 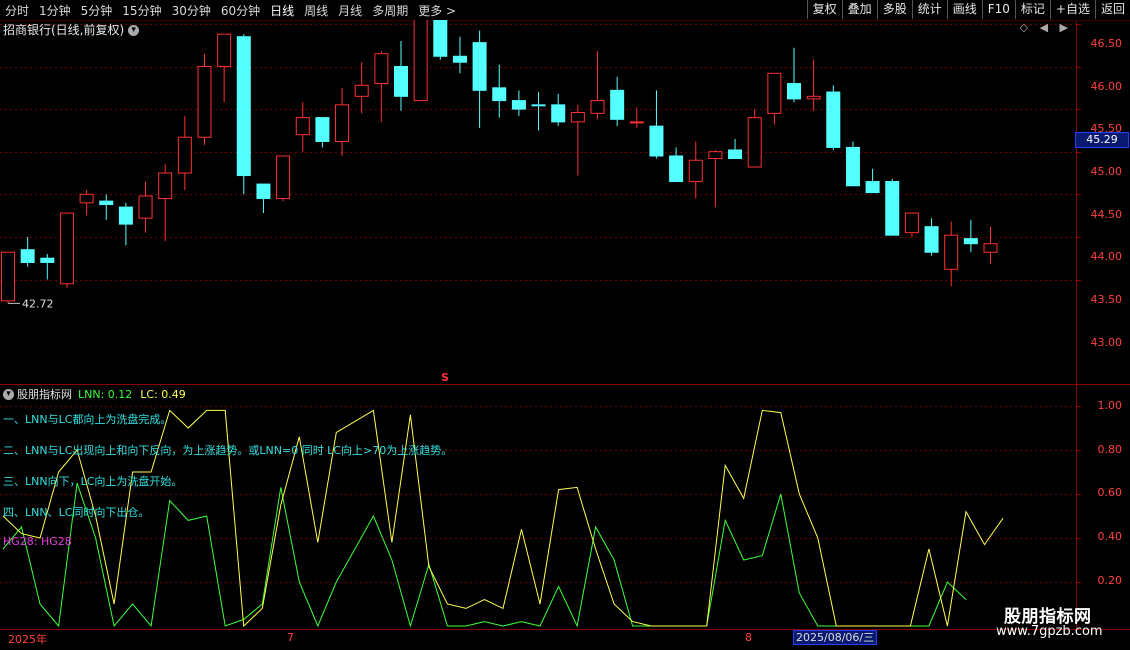 What do you see at coordinates (1106, 299) in the screenshot?
I see `price-tick: 43.50` at bounding box center [1106, 299].